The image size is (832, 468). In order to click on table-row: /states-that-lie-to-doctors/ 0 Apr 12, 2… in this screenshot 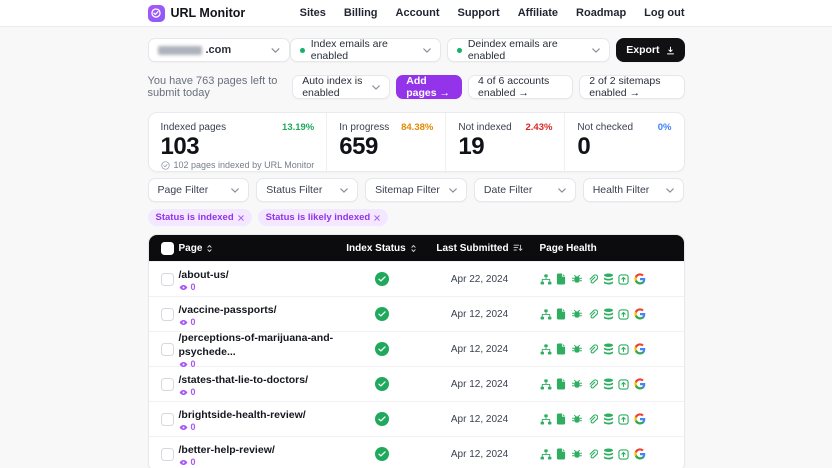, I will do `click(416, 383)`.